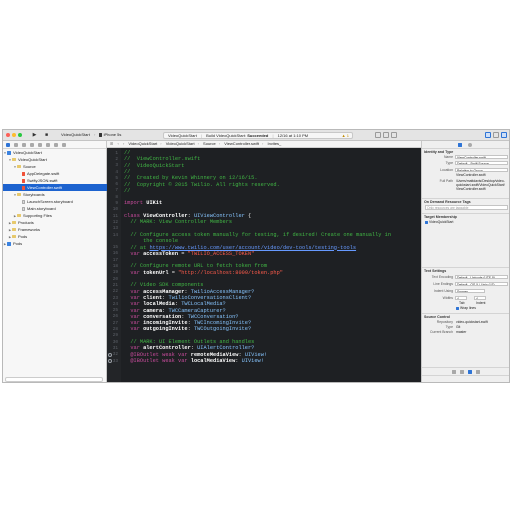 This screenshot has height=512, width=512. What do you see at coordinates (91, 135) in the screenshot?
I see `scheme-selector: VideoQuickStart › iPhone 5s` at bounding box center [91, 135].